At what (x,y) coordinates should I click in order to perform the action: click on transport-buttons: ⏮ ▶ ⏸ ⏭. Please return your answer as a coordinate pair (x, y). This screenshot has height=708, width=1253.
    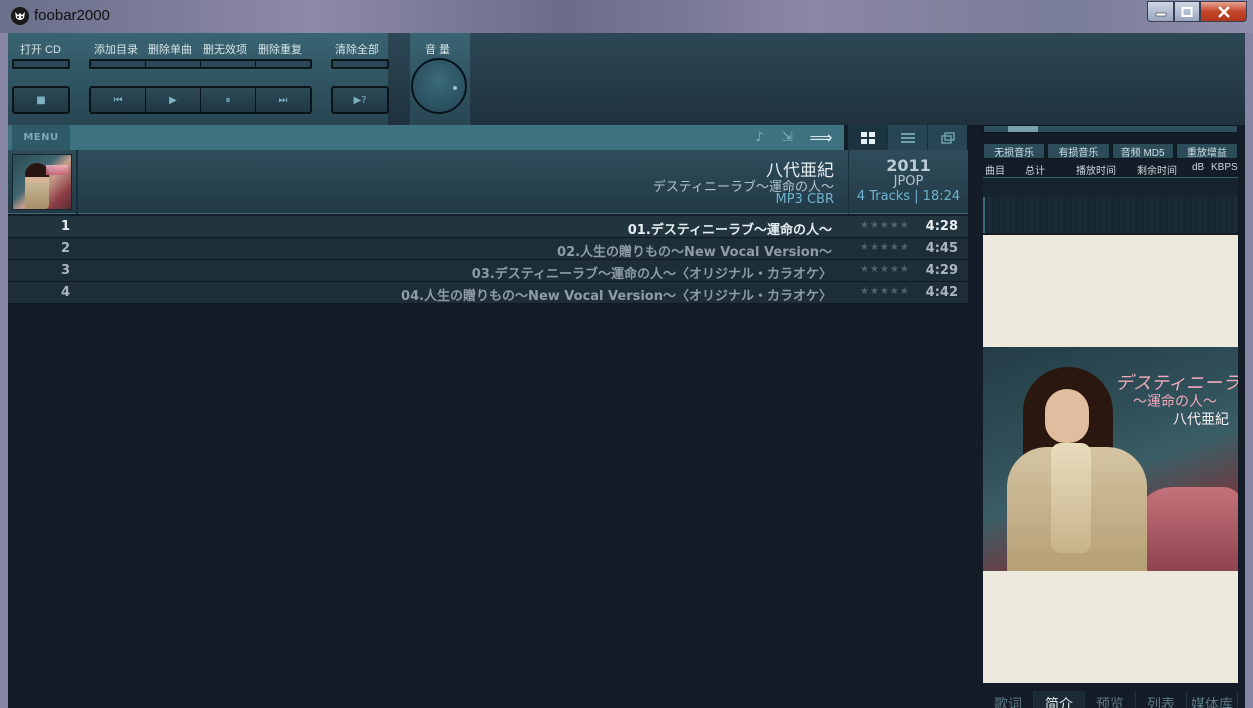
    Looking at the image, I should click on (200, 100).